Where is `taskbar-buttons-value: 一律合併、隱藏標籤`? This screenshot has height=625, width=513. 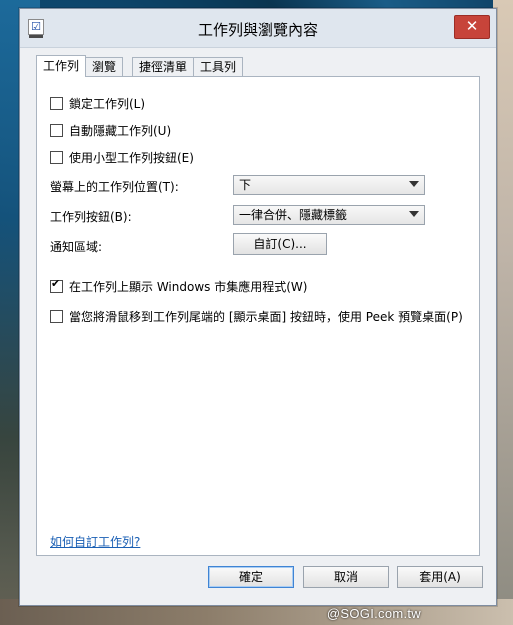
taskbar-buttons-value: 一律合併、隱藏標籤 is located at coordinates (293, 215).